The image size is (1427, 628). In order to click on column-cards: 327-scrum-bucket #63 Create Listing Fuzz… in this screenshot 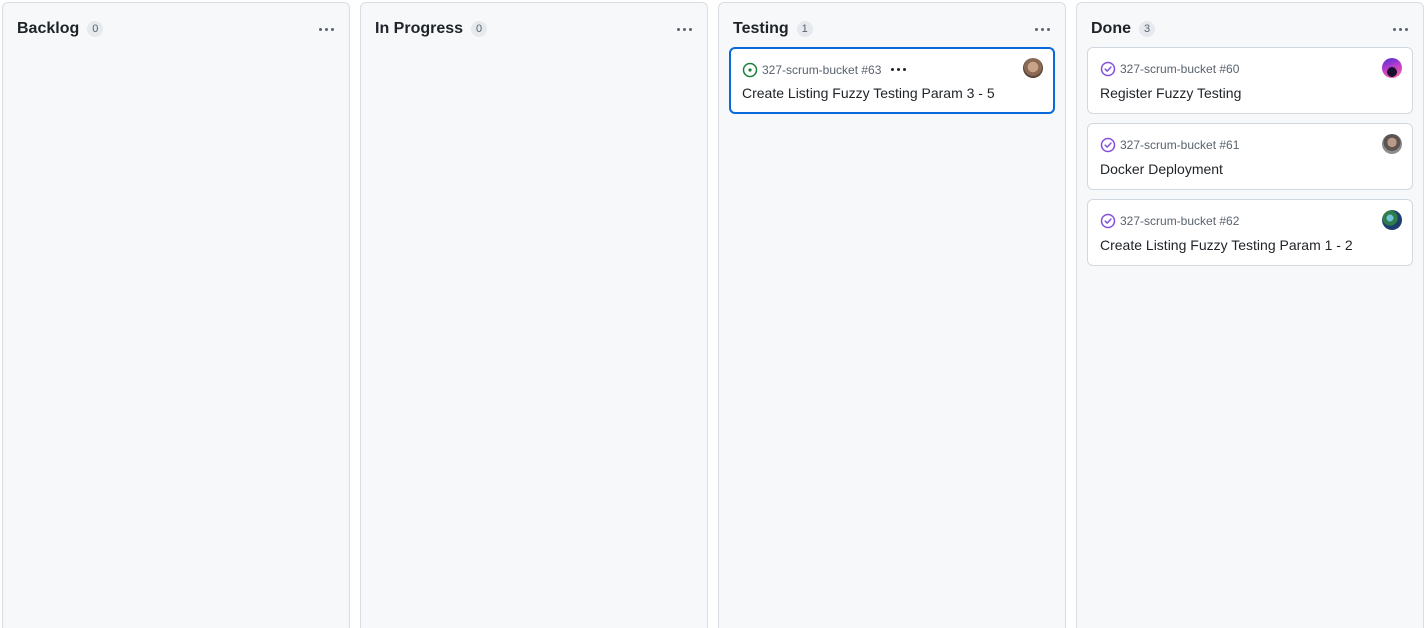, I will do `click(892, 85)`.